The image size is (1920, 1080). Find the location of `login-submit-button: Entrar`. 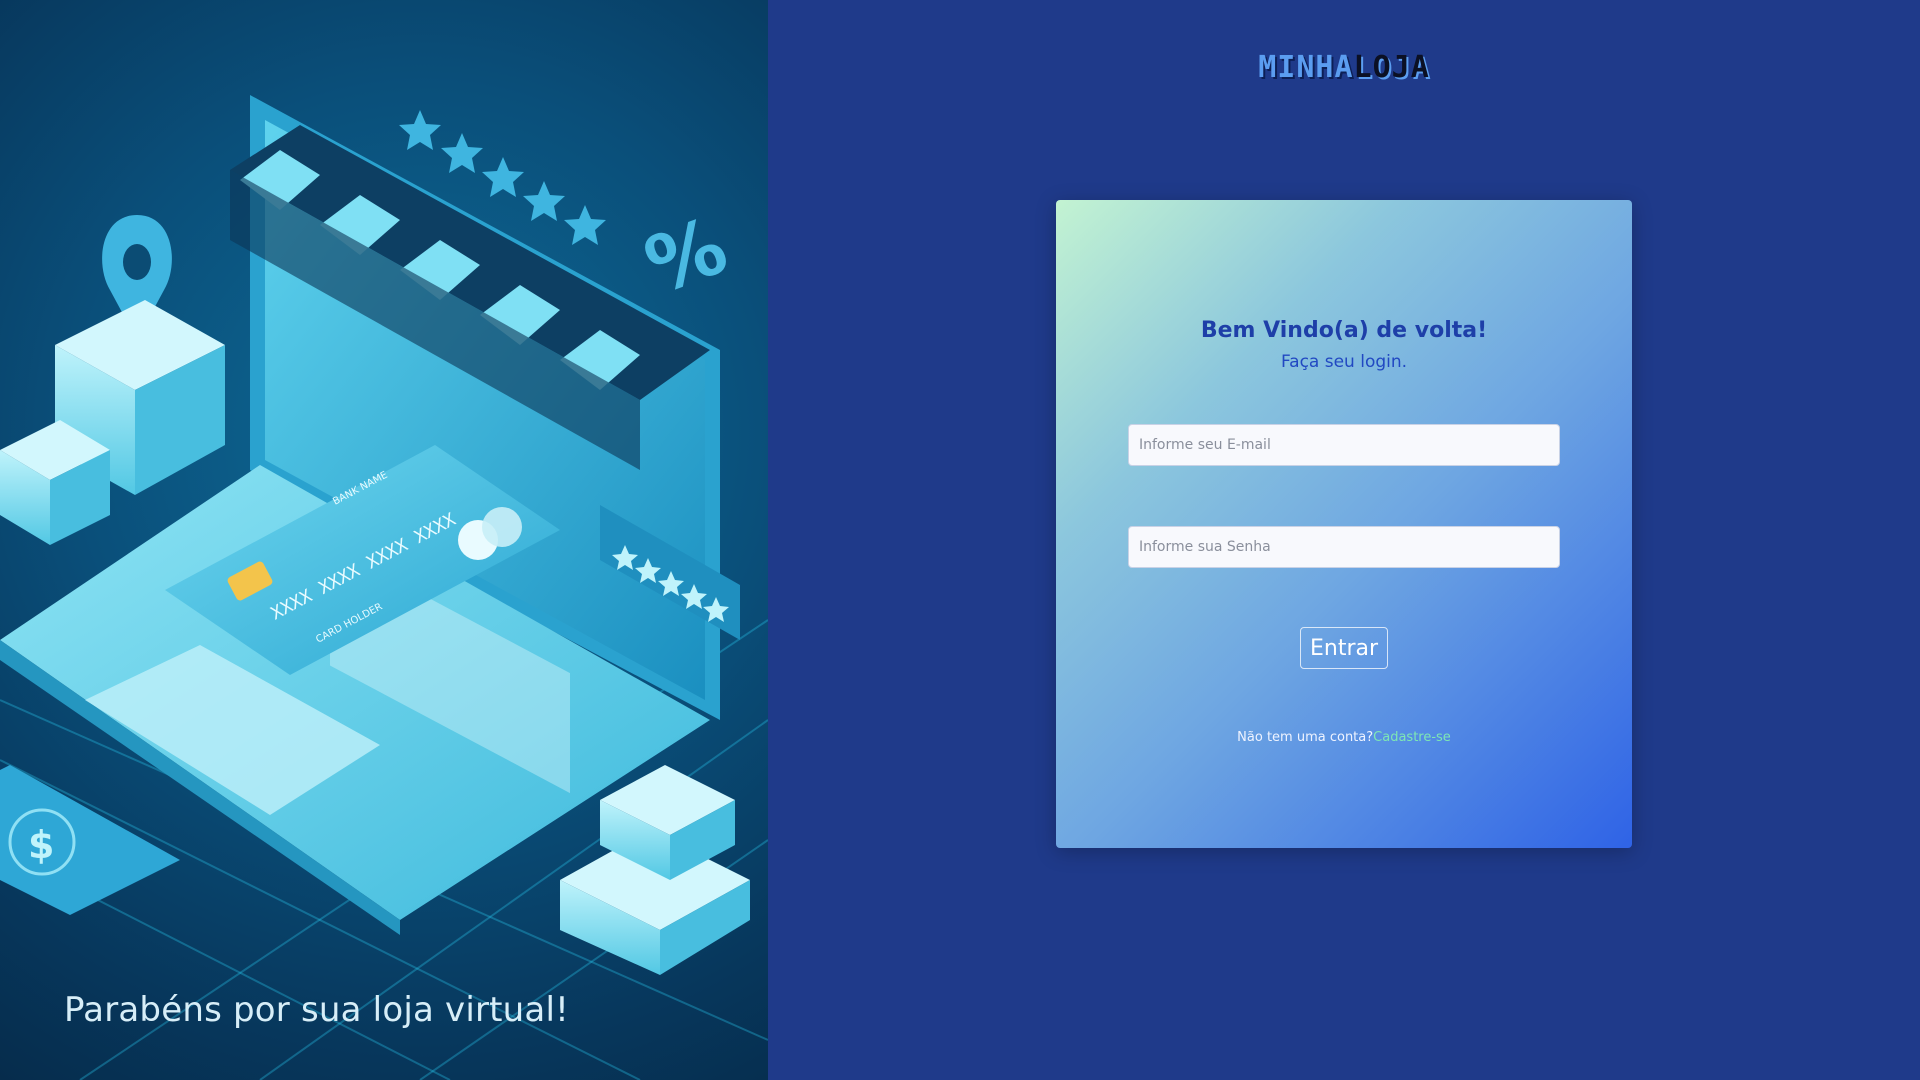

login-submit-button: Entrar is located at coordinates (1344, 648).